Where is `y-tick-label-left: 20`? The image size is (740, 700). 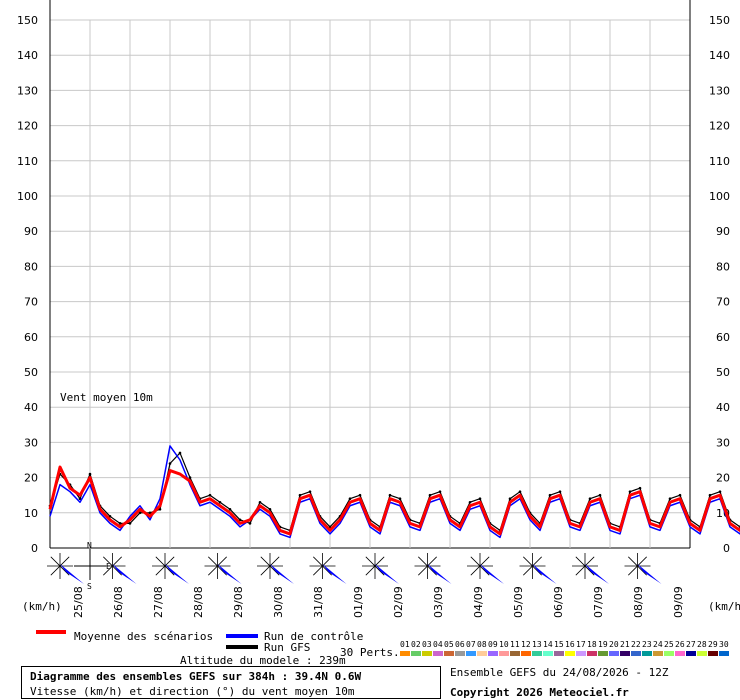 y-tick-label-left: 20 is located at coordinates (31, 478).